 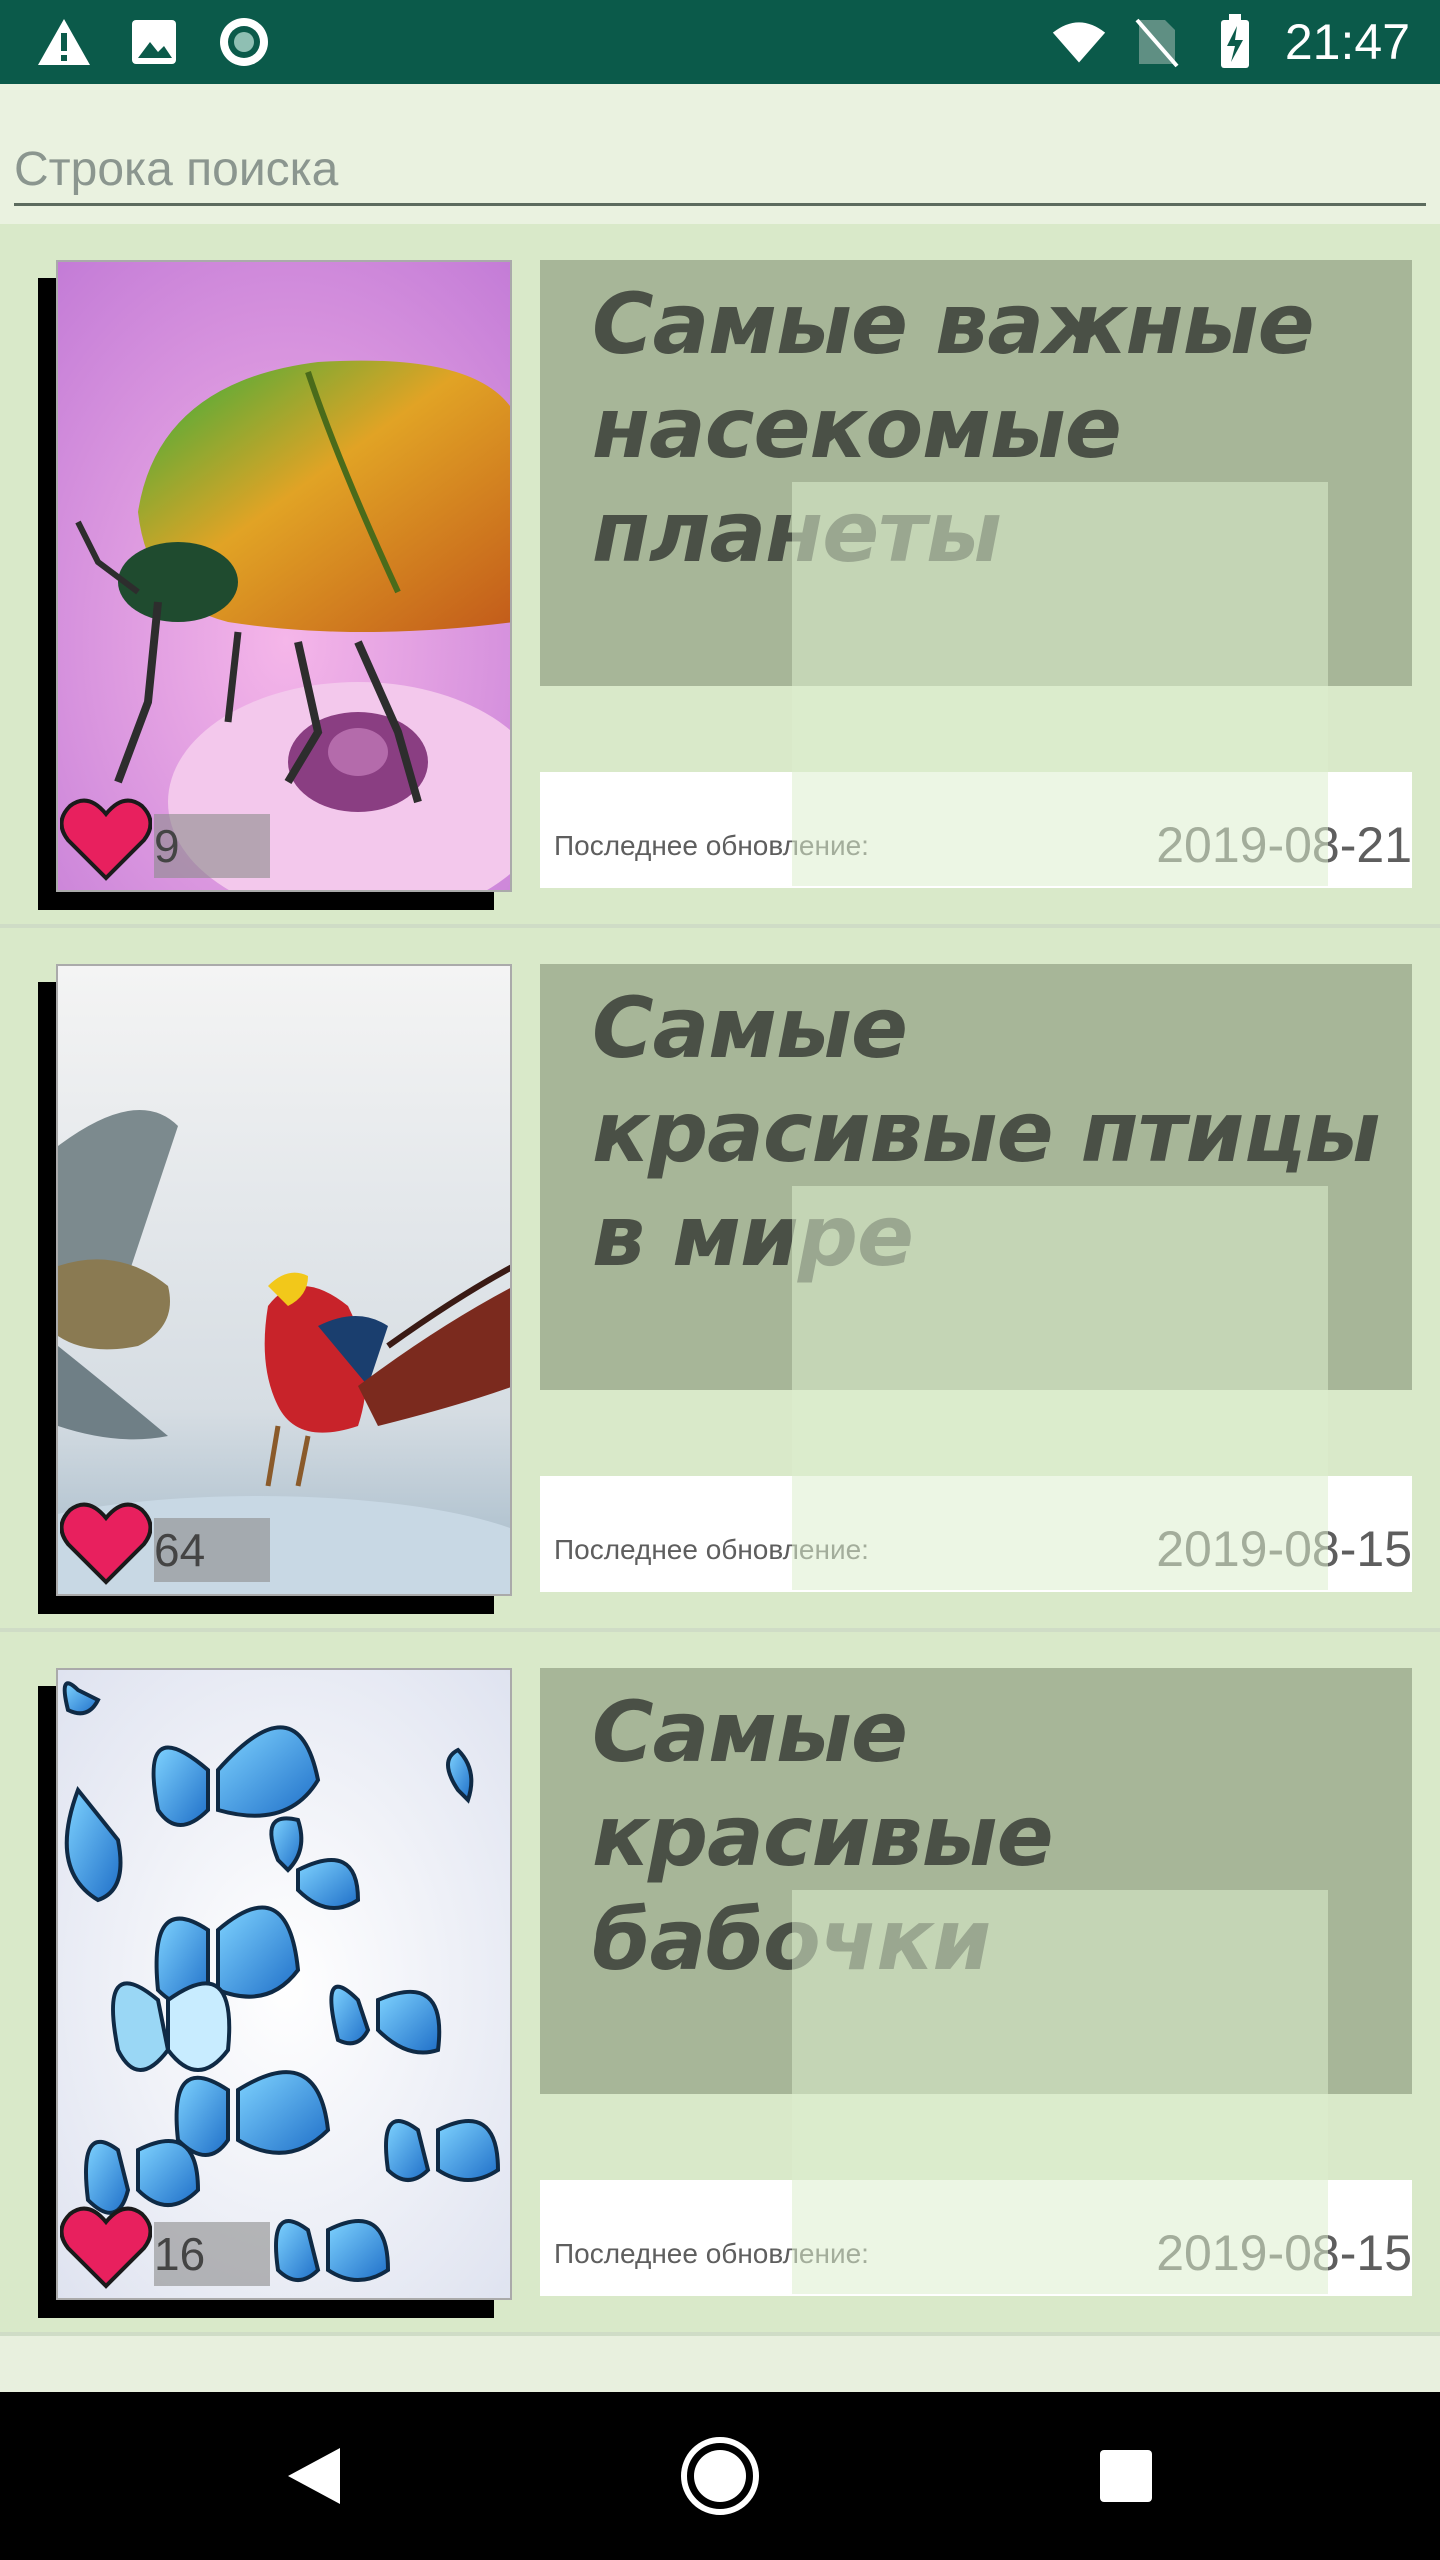 I want to click on likes-count: 9, so click(x=212, y=846).